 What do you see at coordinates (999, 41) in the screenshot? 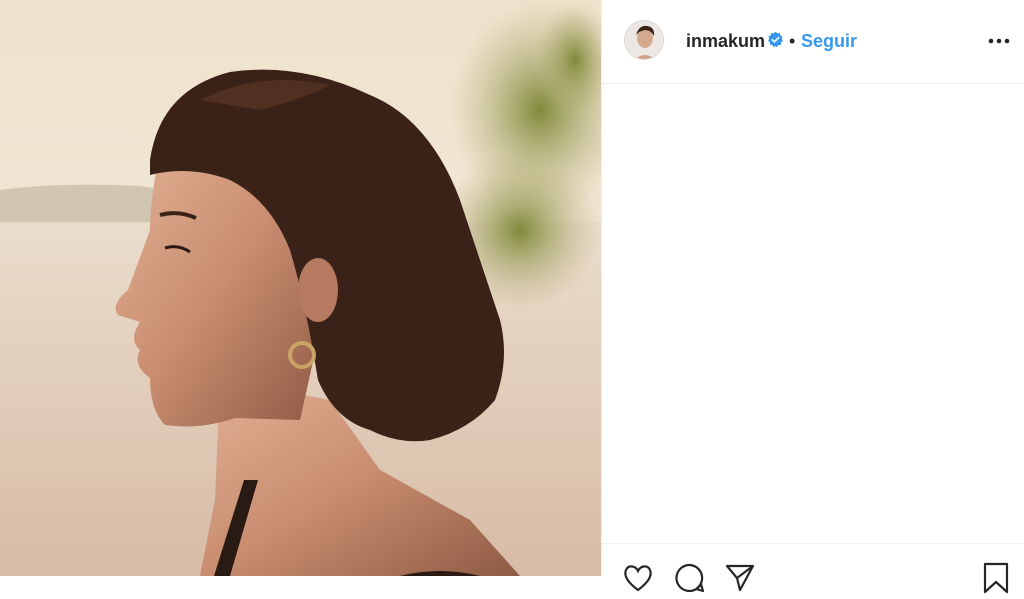
I see `more-options-icon` at bounding box center [999, 41].